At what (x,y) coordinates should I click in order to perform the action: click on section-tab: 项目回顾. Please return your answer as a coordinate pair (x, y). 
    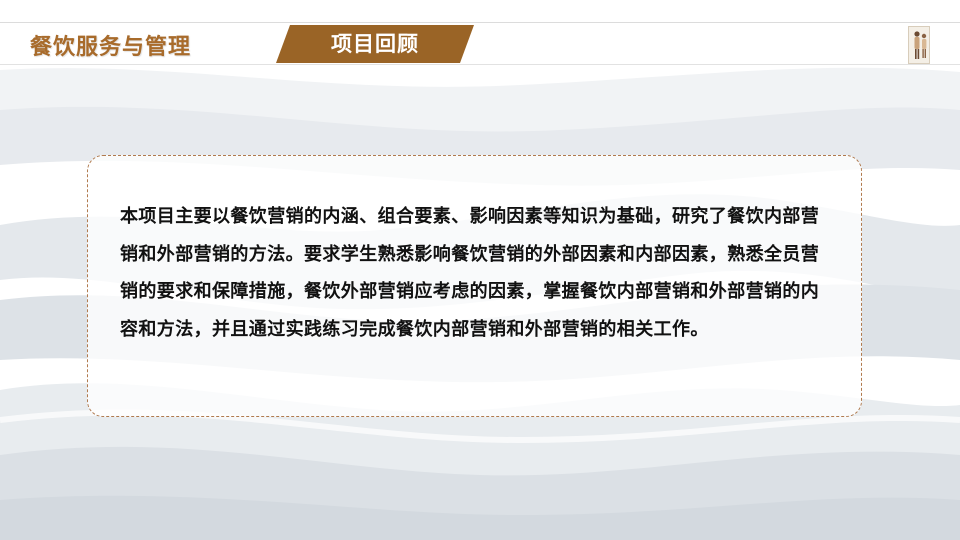
    Looking at the image, I should click on (375, 44).